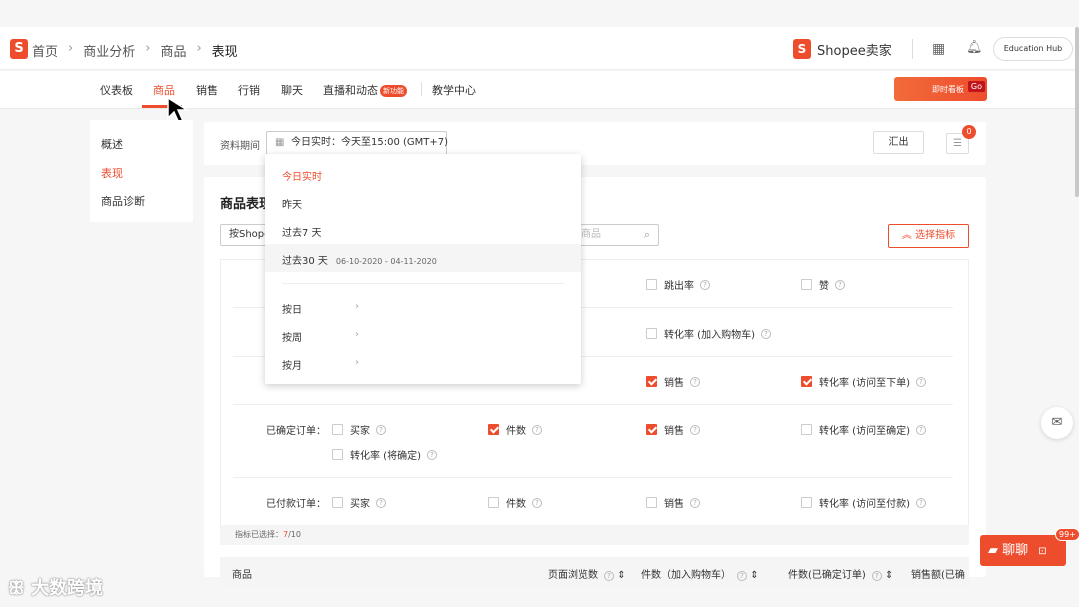 The height and width of the screenshot is (607, 1079). What do you see at coordinates (573, 575) in the screenshot?
I see `column-label: 页面浏览数` at bounding box center [573, 575].